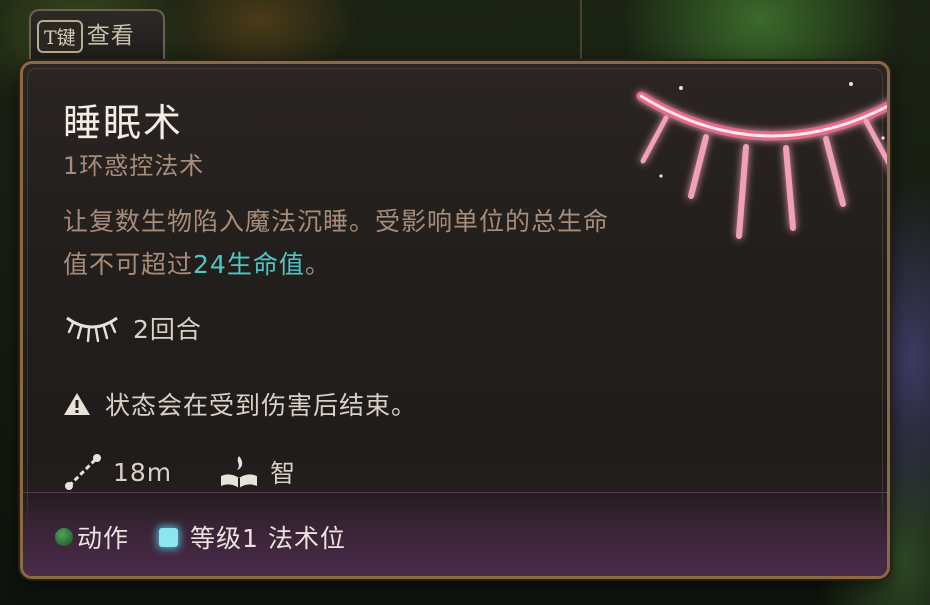 The image size is (930, 605). What do you see at coordinates (455, 534) in the screenshot?
I see `tooltip-footer: 动作 等级1 法术位` at bounding box center [455, 534].